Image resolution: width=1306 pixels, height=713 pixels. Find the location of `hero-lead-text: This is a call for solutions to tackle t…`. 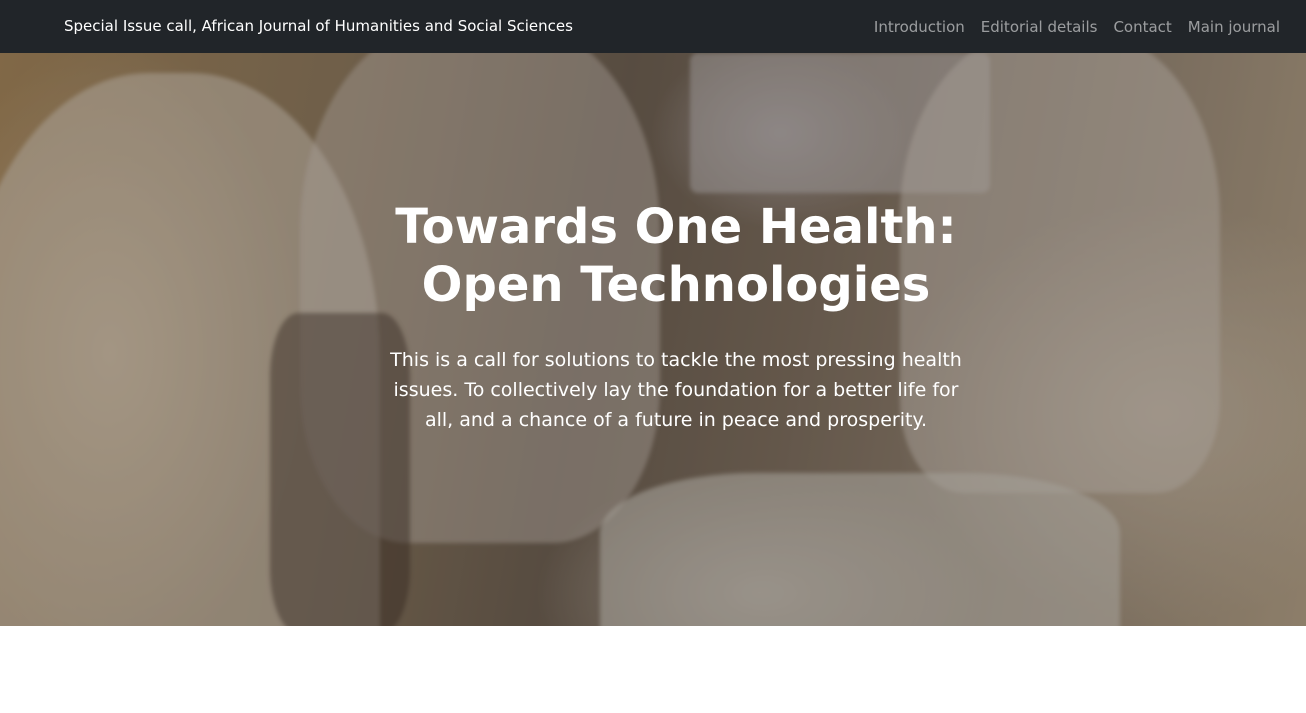

hero-lead-text: This is a call for solutions to tackle t… is located at coordinates (676, 390).